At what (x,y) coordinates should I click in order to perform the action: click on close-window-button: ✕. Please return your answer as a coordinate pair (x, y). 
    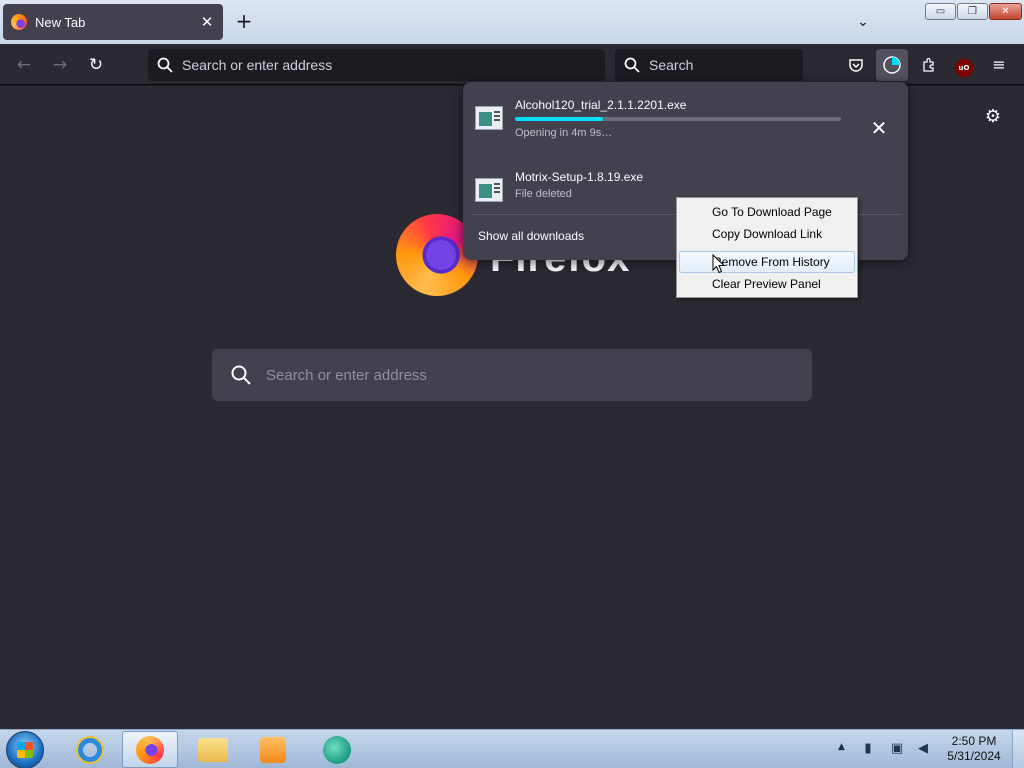
    Looking at the image, I should click on (1005, 11).